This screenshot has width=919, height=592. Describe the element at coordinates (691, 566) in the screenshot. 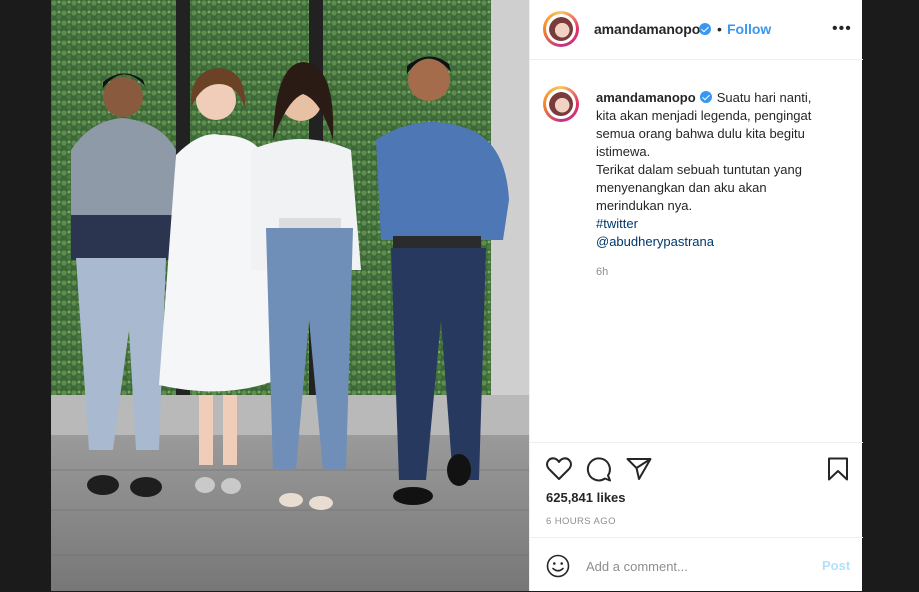

I see `comment-input` at that location.